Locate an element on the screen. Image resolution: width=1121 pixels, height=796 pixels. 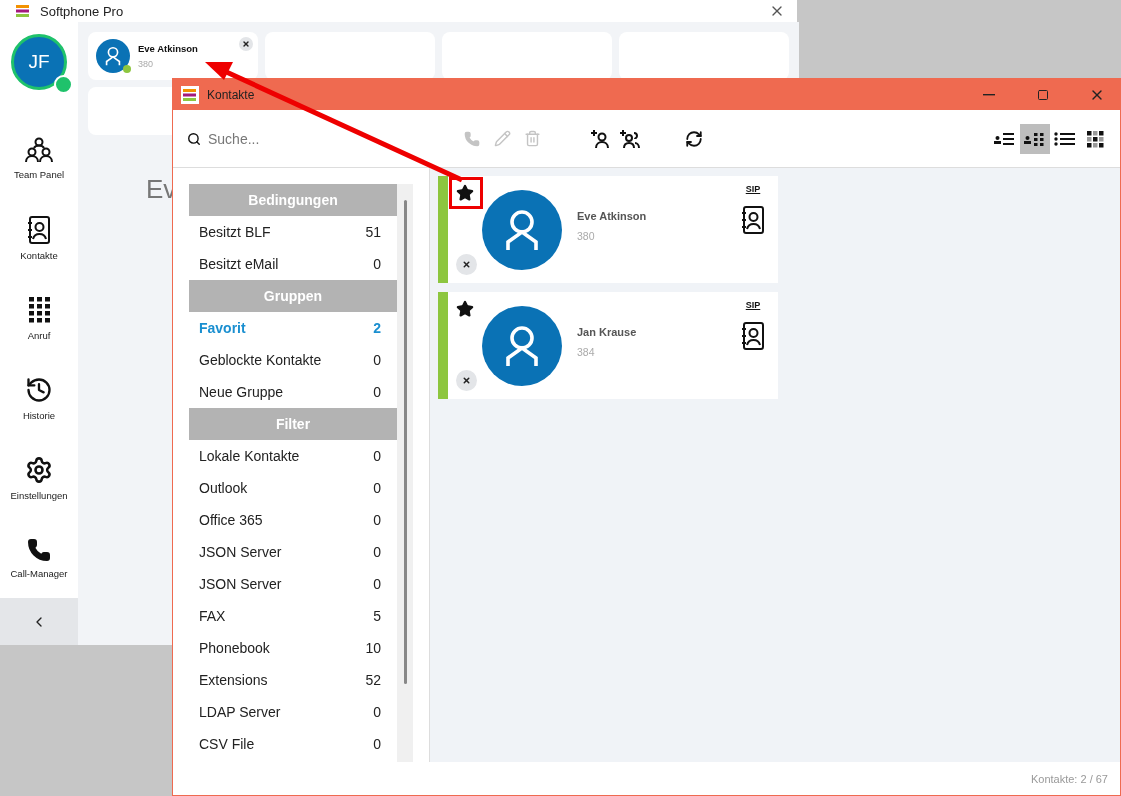
window-title: Kontakte is located at coordinates (231, 94).